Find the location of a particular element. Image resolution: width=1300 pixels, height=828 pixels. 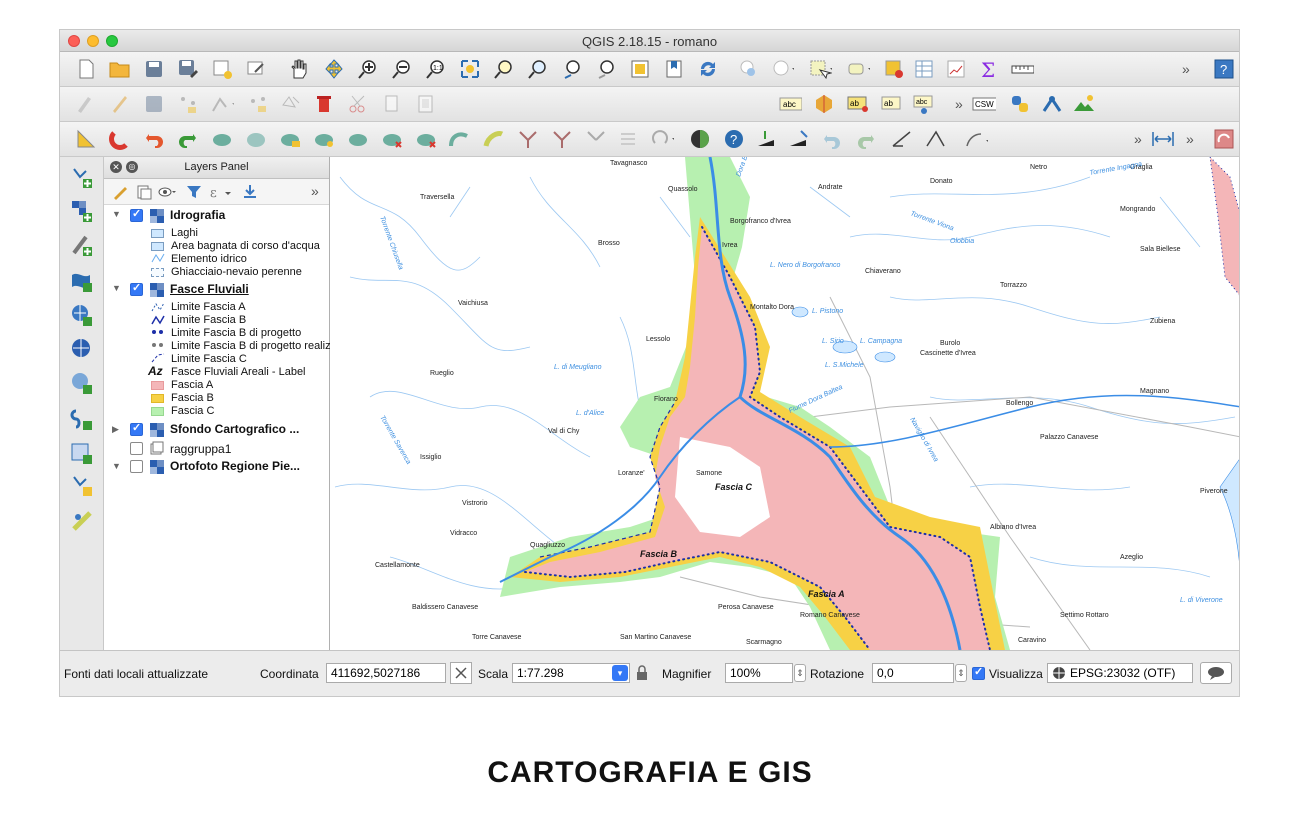

layer-checkbox-ortofoto is located at coordinates (136, 466).